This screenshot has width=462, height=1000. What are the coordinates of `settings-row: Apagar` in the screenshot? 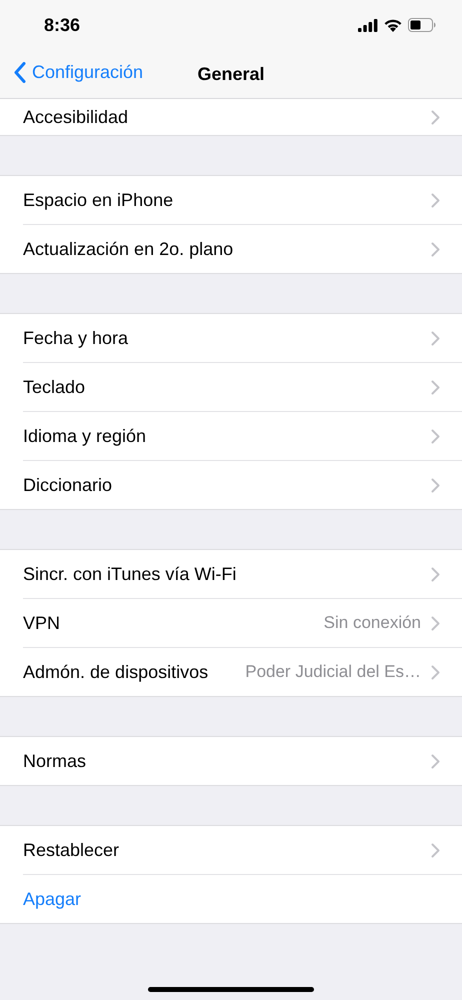 It's located at (242, 899).